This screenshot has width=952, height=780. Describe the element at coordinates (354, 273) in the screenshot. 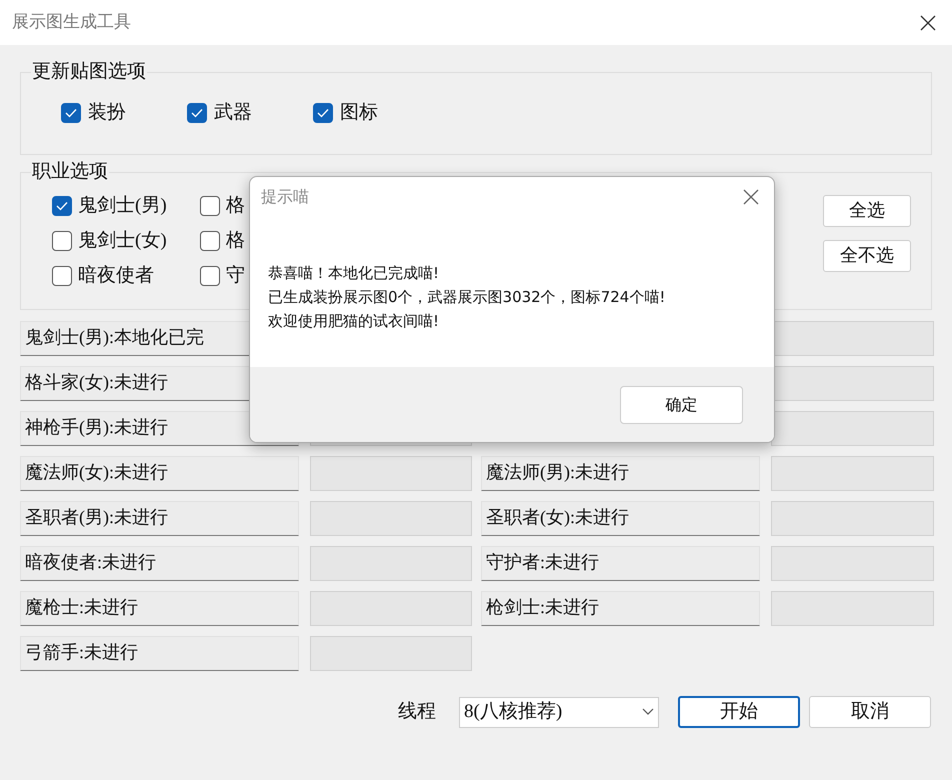

I see `dialog-message: 恭喜喵！本地化已完成喵!` at that location.